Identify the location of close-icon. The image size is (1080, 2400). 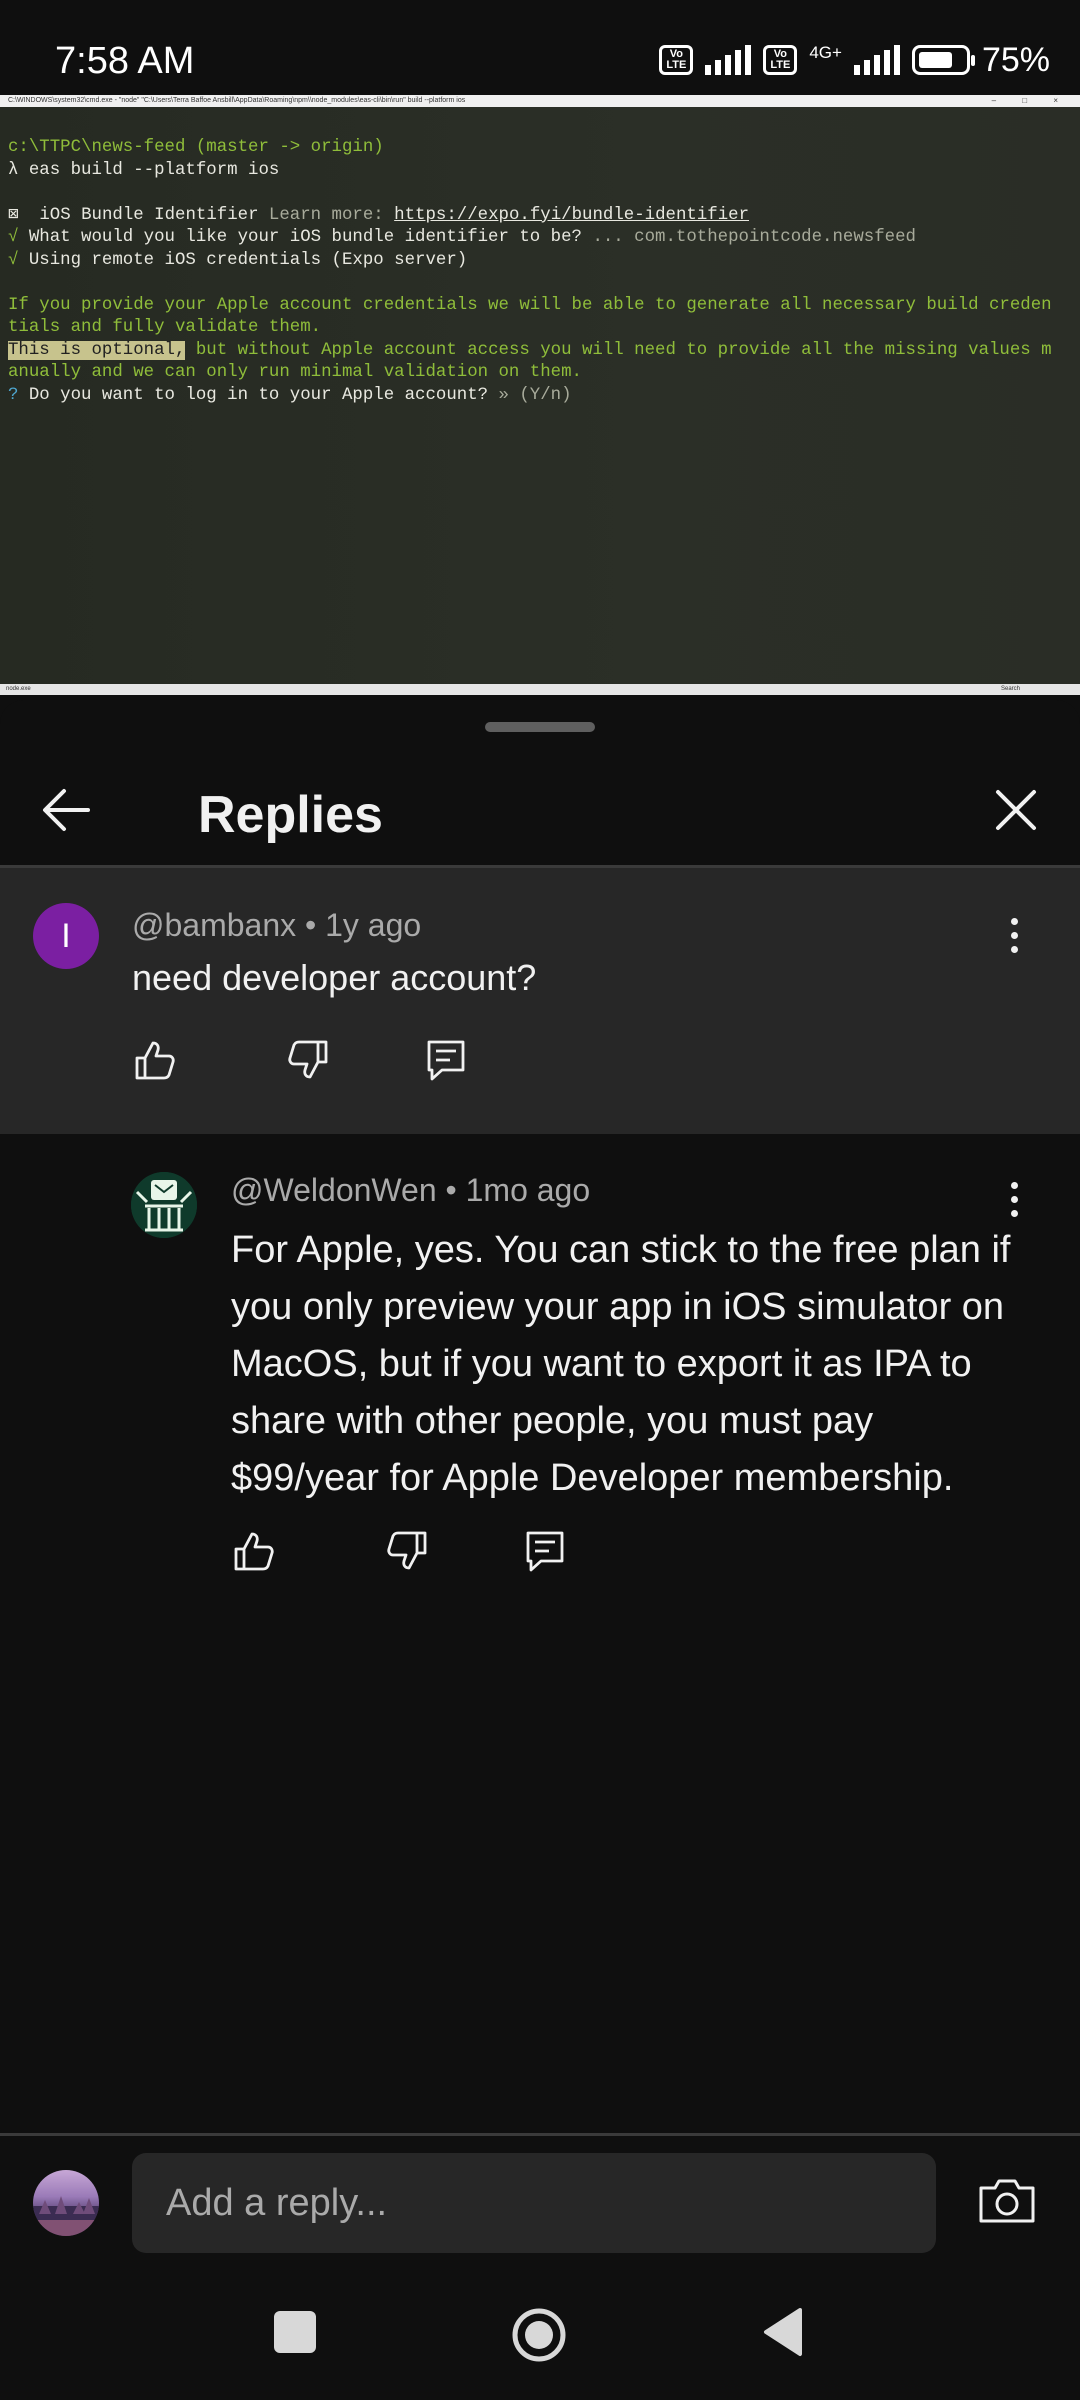
(1016, 810).